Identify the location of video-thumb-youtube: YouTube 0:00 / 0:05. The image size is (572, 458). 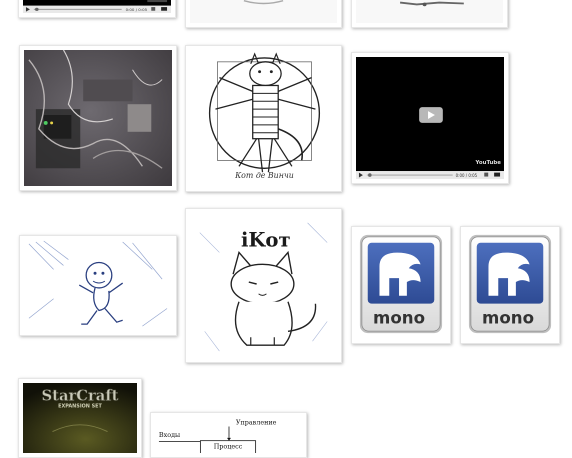
(430, 118).